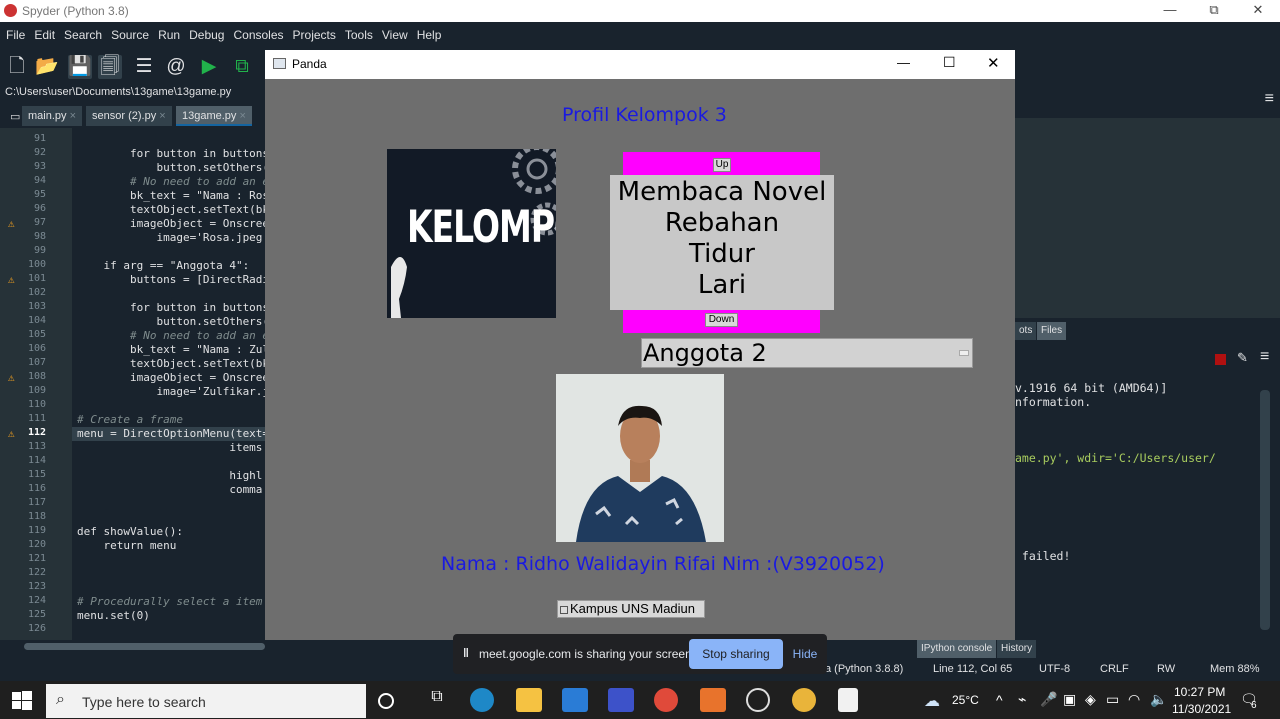 The image size is (1280, 719). Describe the element at coordinates (1254, 705) in the screenshot. I see `notification-count: 6` at that location.